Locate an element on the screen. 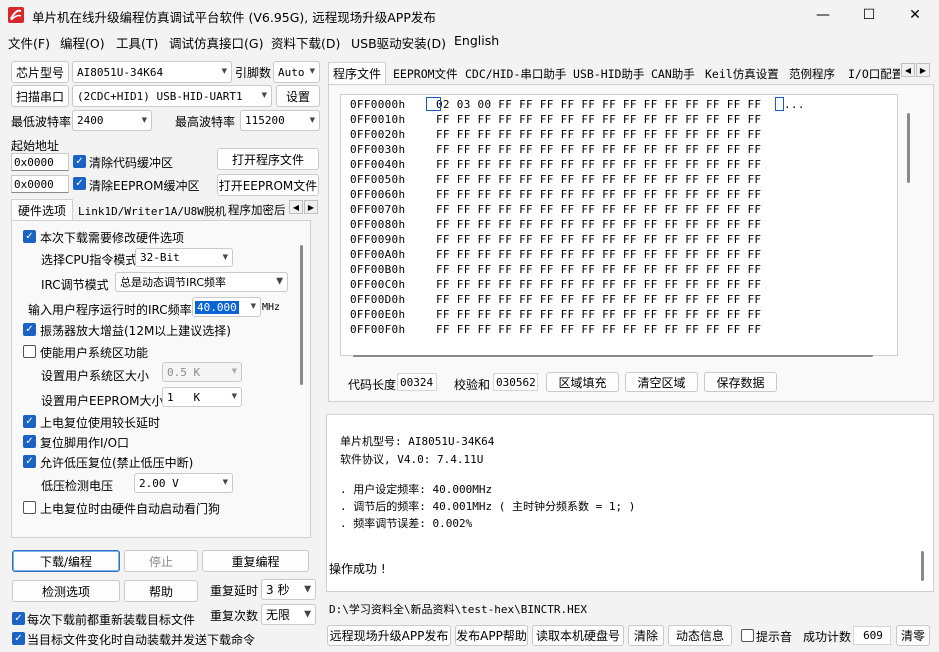 The image size is (939, 652). repeat-delay-select: 3 秒 ▼ is located at coordinates (288, 589).